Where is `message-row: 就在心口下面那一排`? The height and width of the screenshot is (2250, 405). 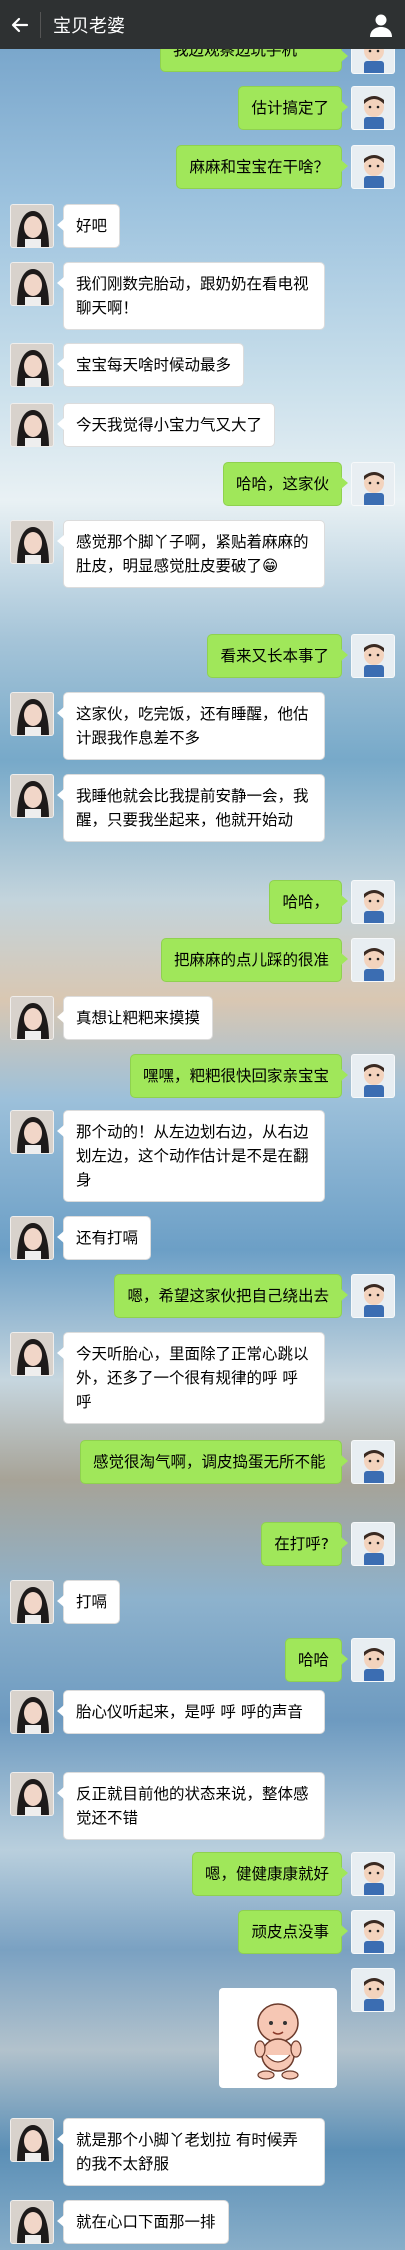
message-row: 就在心口下面那一排 is located at coordinates (202, 2222).